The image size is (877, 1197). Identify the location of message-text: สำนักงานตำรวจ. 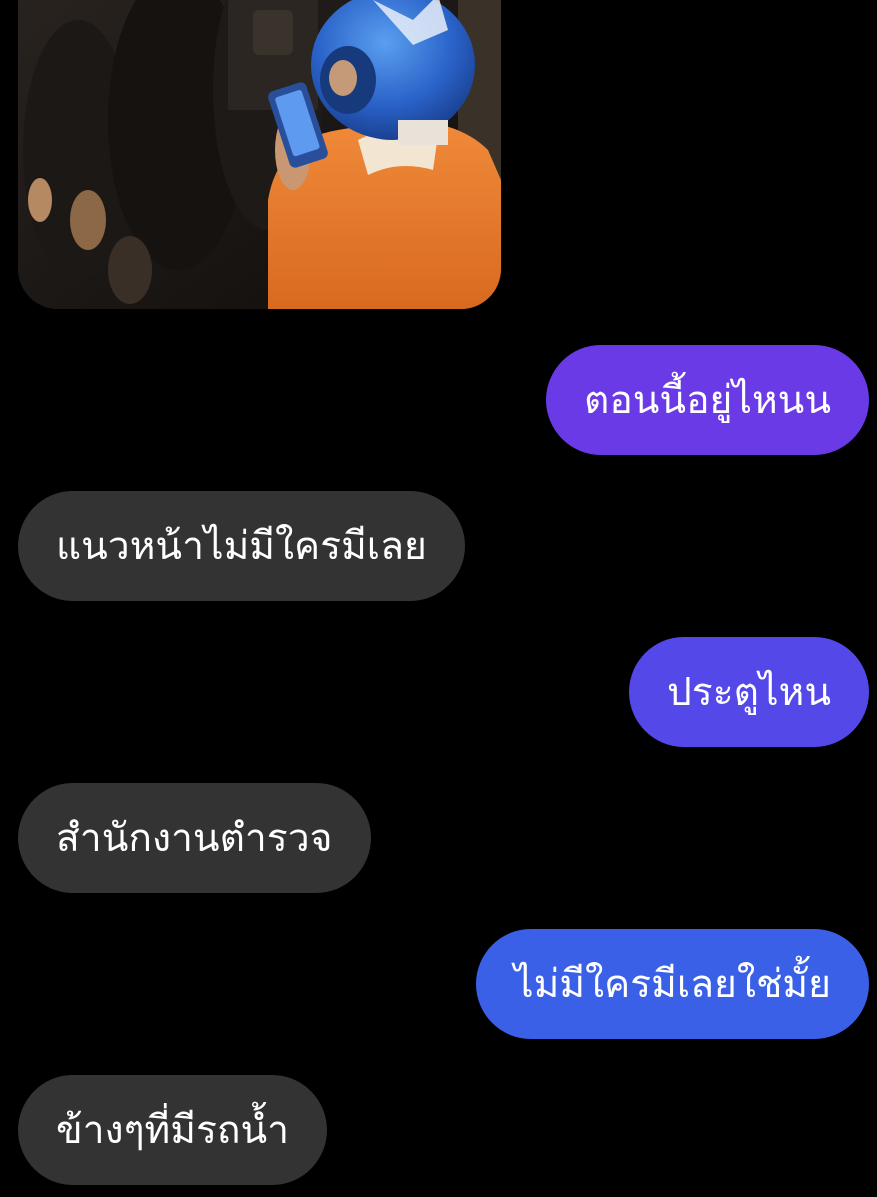
(194, 838).